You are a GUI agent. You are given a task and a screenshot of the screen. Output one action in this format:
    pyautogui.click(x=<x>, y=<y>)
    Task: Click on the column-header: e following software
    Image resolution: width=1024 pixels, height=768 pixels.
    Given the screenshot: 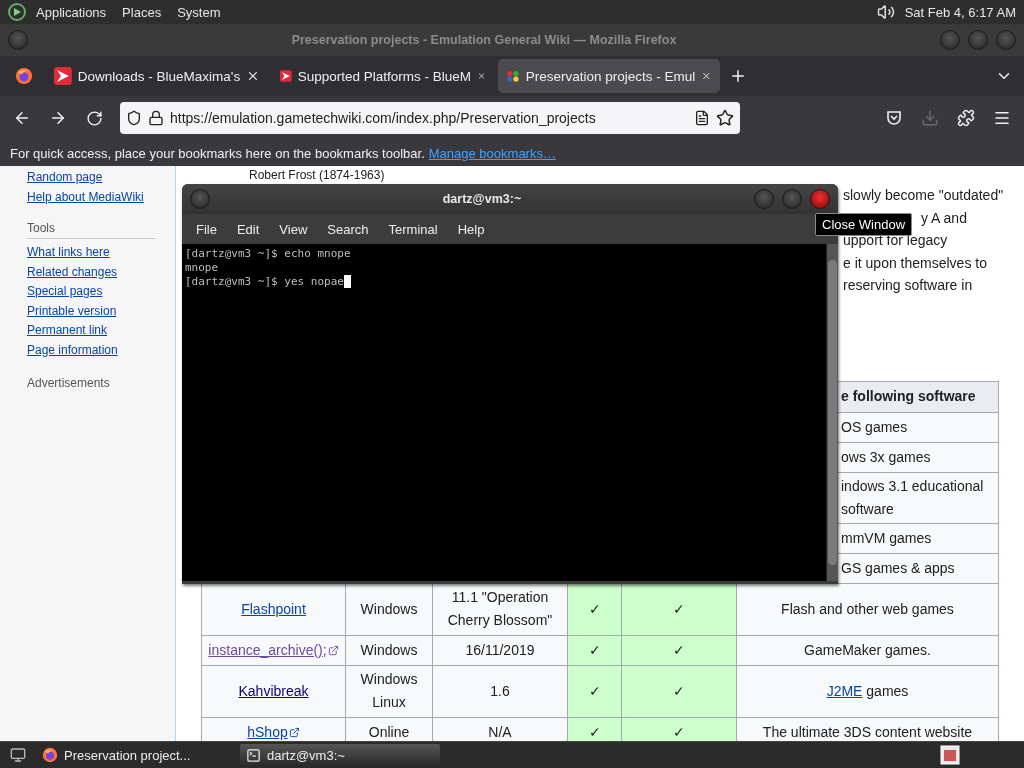 What is the action you would take?
    pyautogui.click(x=908, y=396)
    